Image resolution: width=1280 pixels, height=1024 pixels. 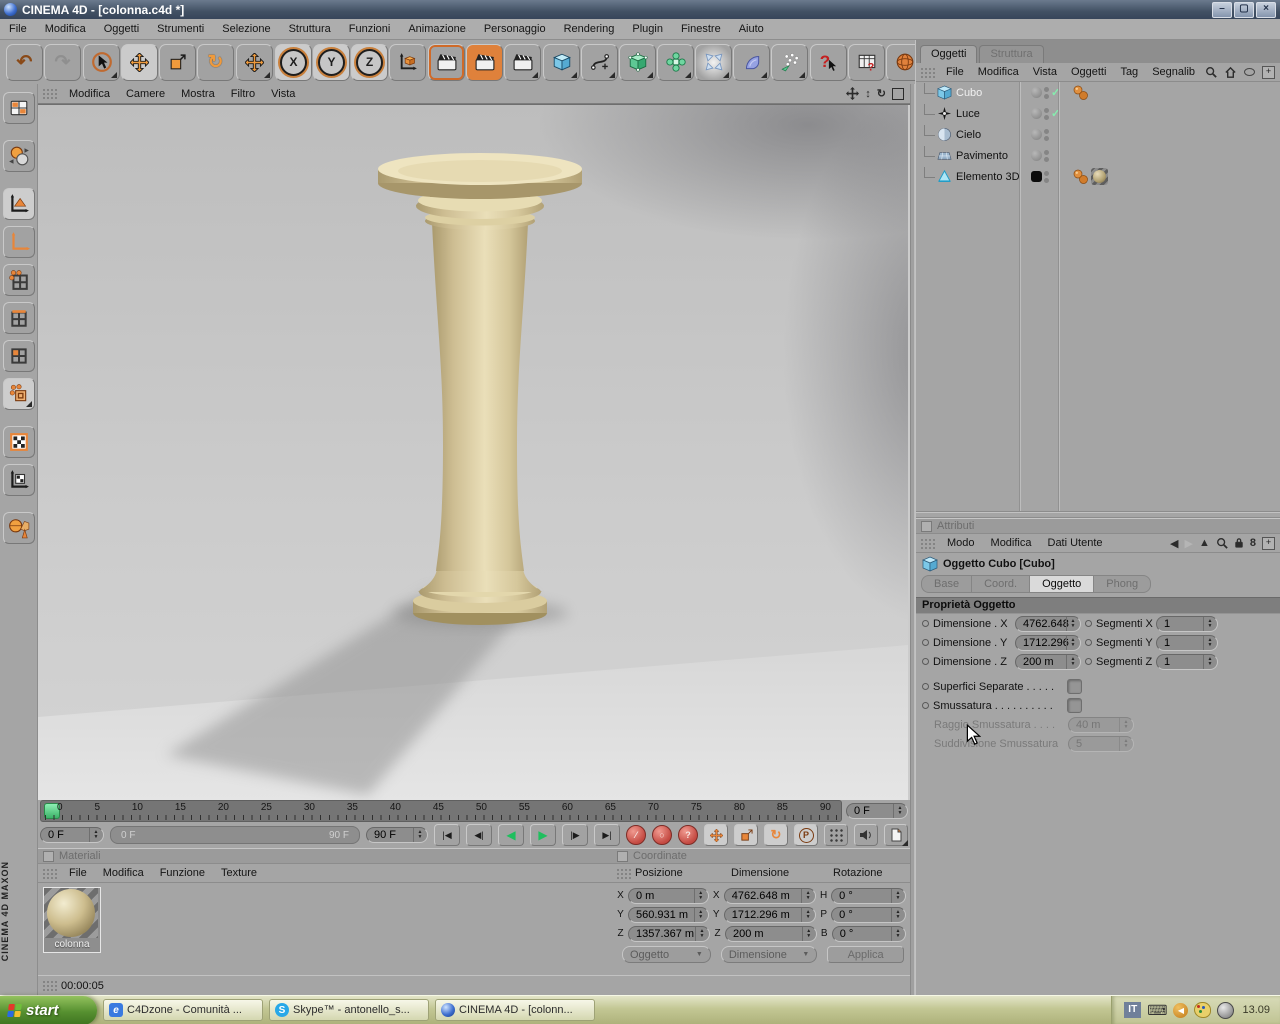 I want to click on apply-button: Applica, so click(x=865, y=954).